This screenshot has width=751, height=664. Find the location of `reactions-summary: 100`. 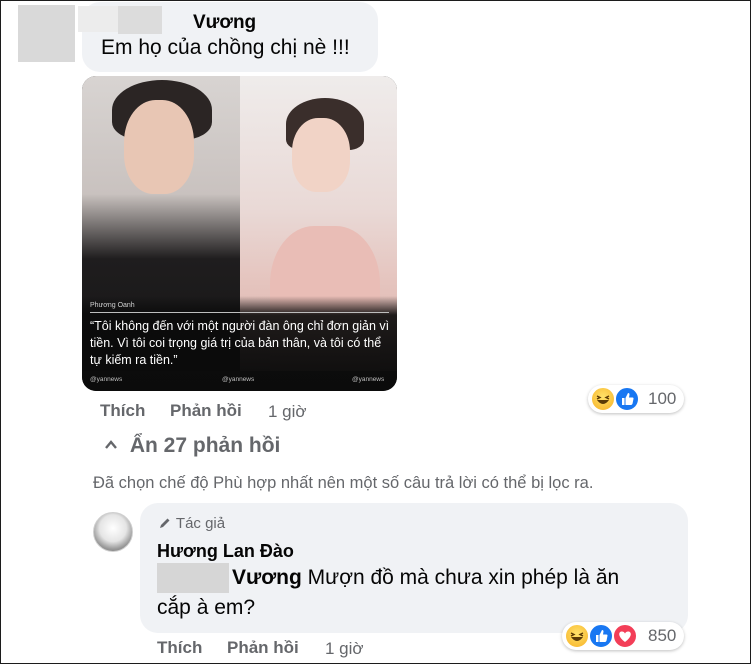

reactions-summary: 100 is located at coordinates (636, 399).